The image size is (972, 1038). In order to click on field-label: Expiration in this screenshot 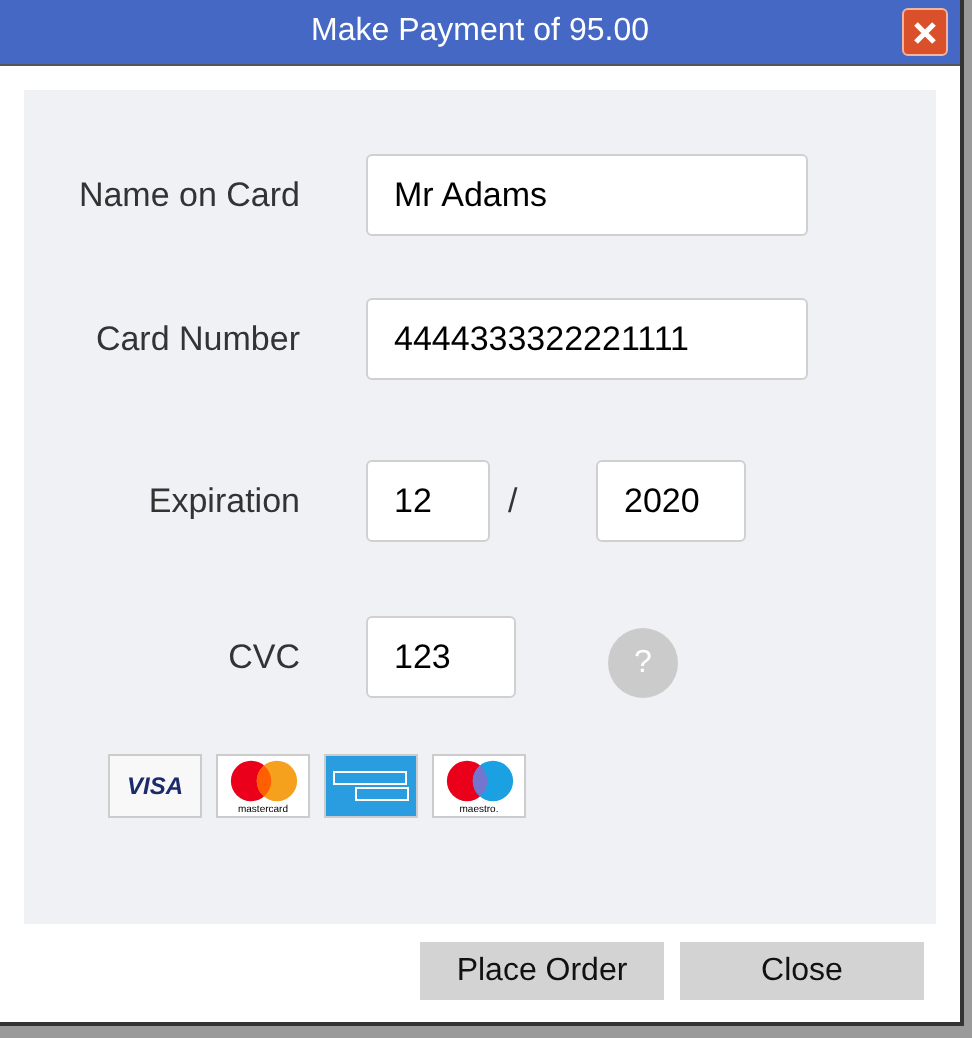, I will do `click(223, 501)`.